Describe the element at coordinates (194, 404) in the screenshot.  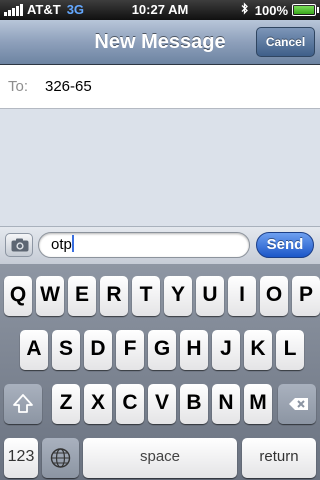
I see `key-b: B` at that location.